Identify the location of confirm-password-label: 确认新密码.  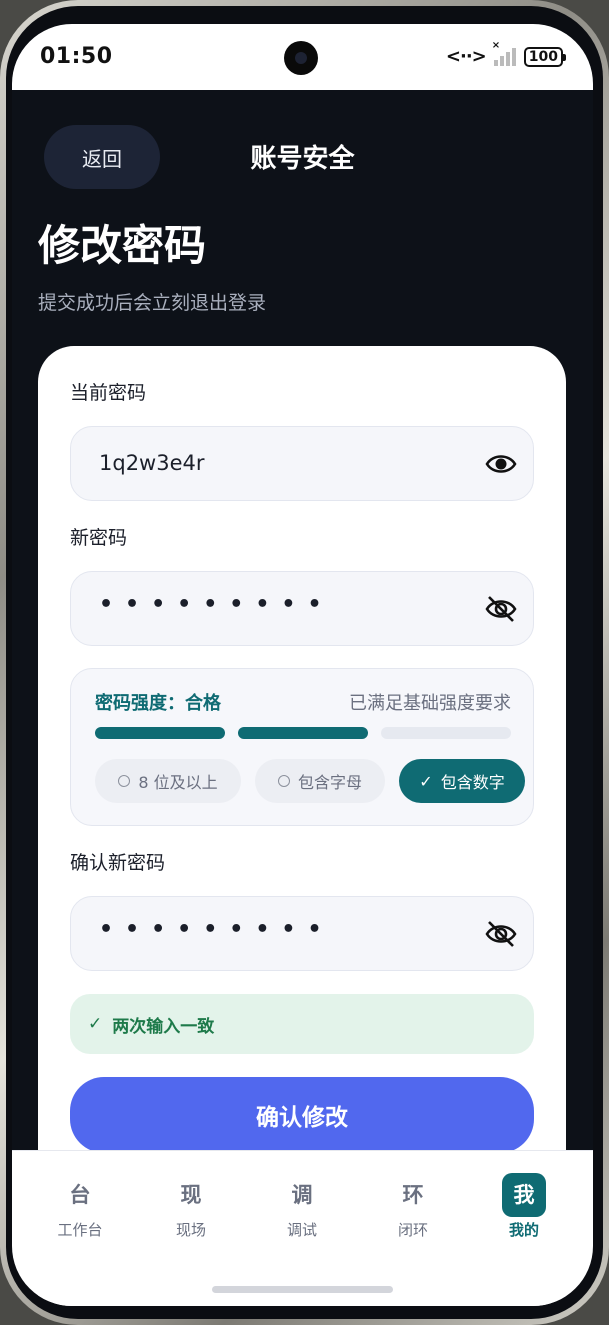
(118, 863).